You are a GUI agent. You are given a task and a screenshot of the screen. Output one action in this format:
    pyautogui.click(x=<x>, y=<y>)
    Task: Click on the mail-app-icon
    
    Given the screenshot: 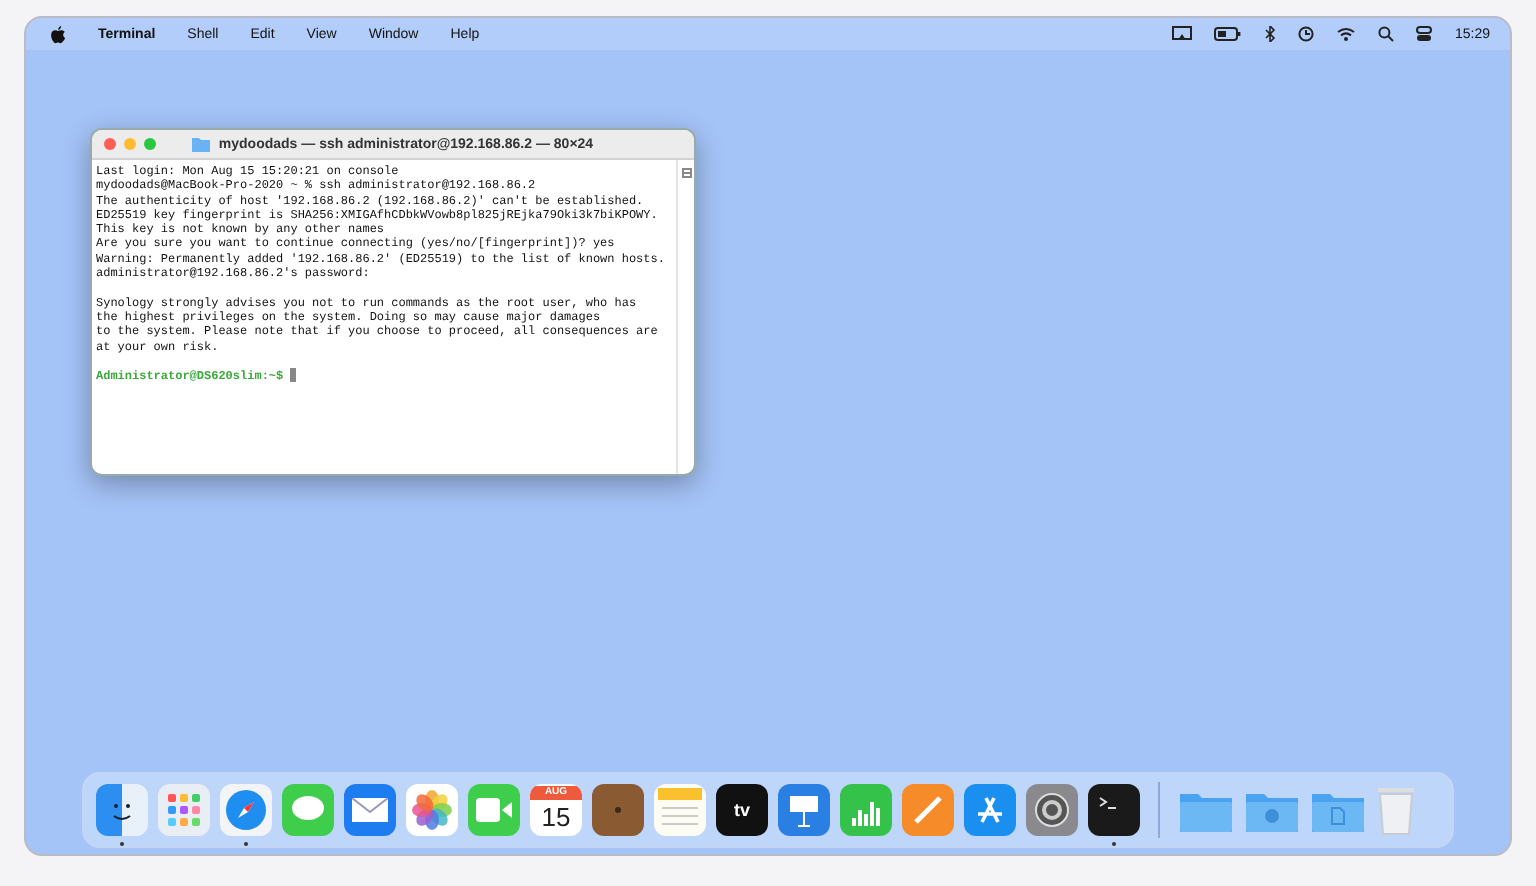 What is the action you would take?
    pyautogui.click(x=370, y=810)
    